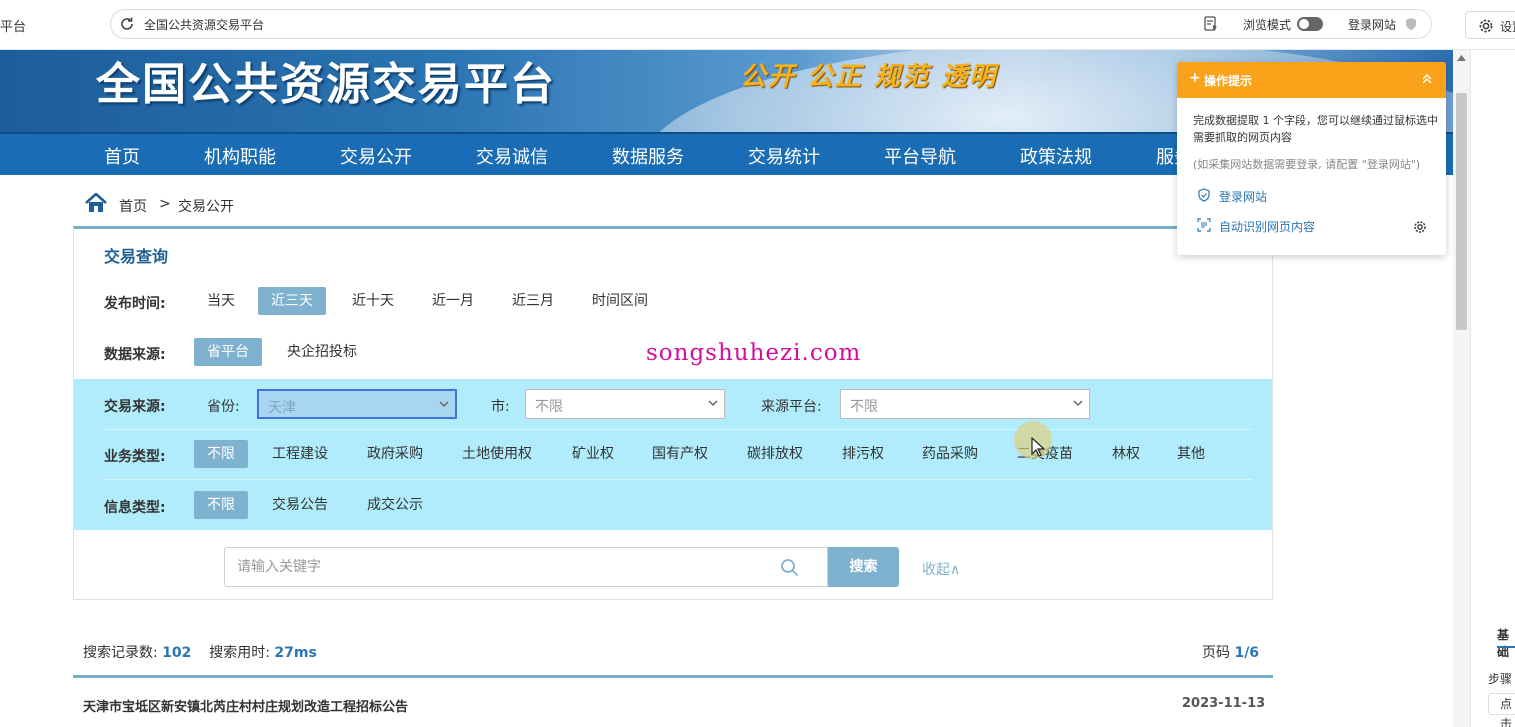  Describe the element at coordinates (1427, 79) in the screenshot. I see `collapse-up-icon` at that location.